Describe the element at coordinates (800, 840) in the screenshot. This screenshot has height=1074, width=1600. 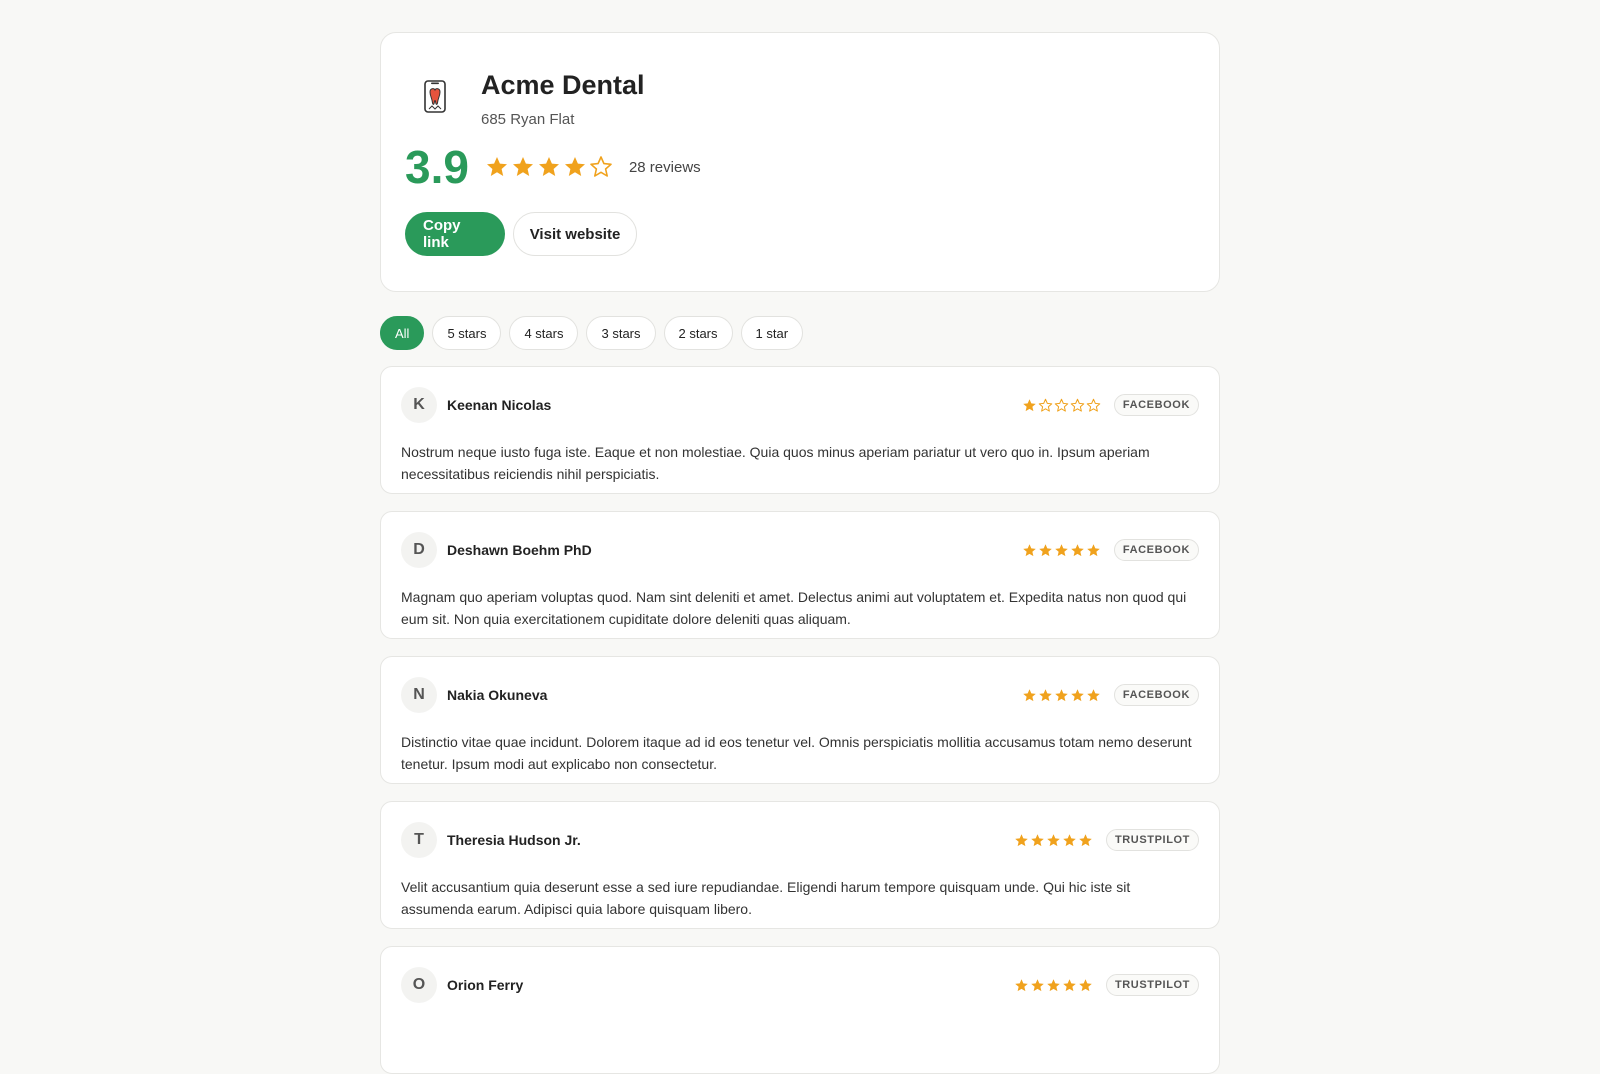
I see `review-header: T Theresia Hudson Jr. TRUSTPILOT` at that location.